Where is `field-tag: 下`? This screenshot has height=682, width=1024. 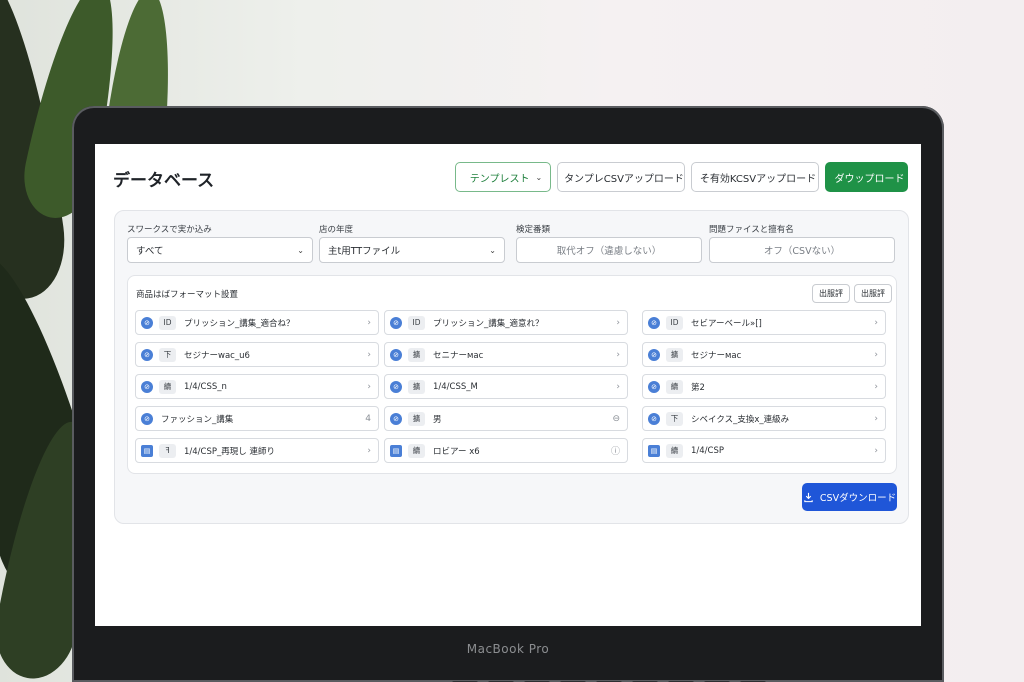
field-tag: 下 is located at coordinates (674, 418).